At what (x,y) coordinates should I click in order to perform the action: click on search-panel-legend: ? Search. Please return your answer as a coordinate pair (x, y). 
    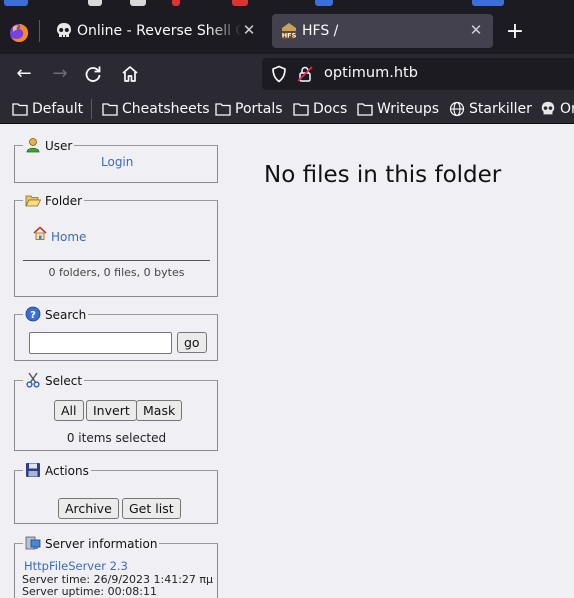
    Looking at the image, I should click on (55, 314).